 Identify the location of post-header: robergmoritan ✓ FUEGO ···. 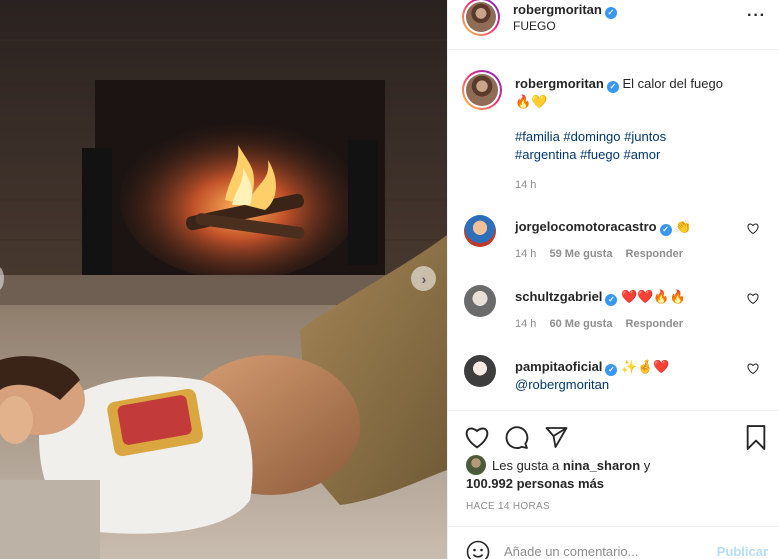
(613, 25).